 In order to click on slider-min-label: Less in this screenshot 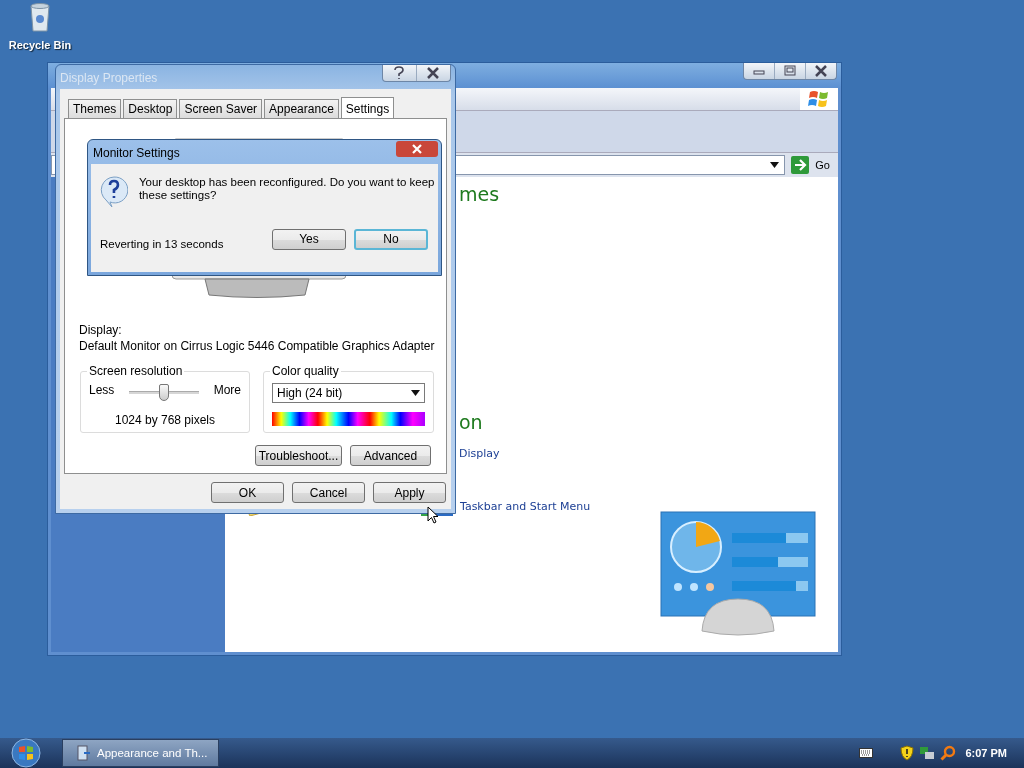, I will do `click(102, 390)`.